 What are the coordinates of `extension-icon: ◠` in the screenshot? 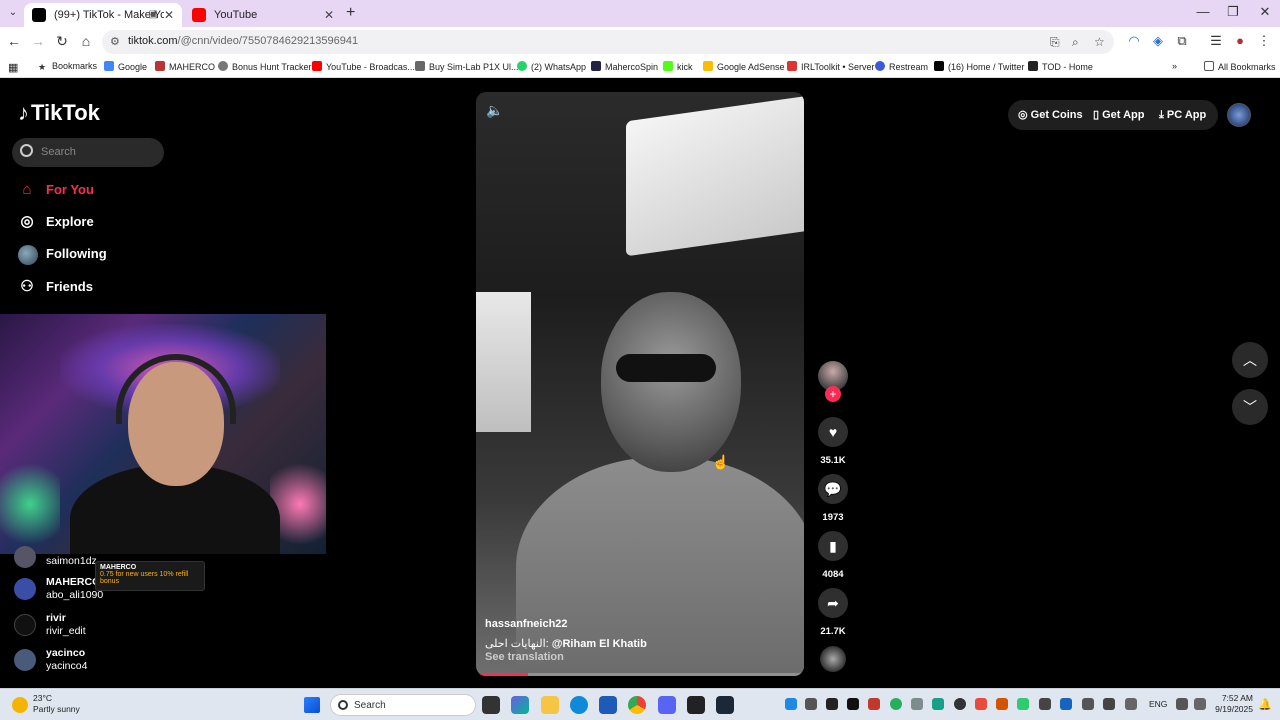 It's located at (1134, 41).